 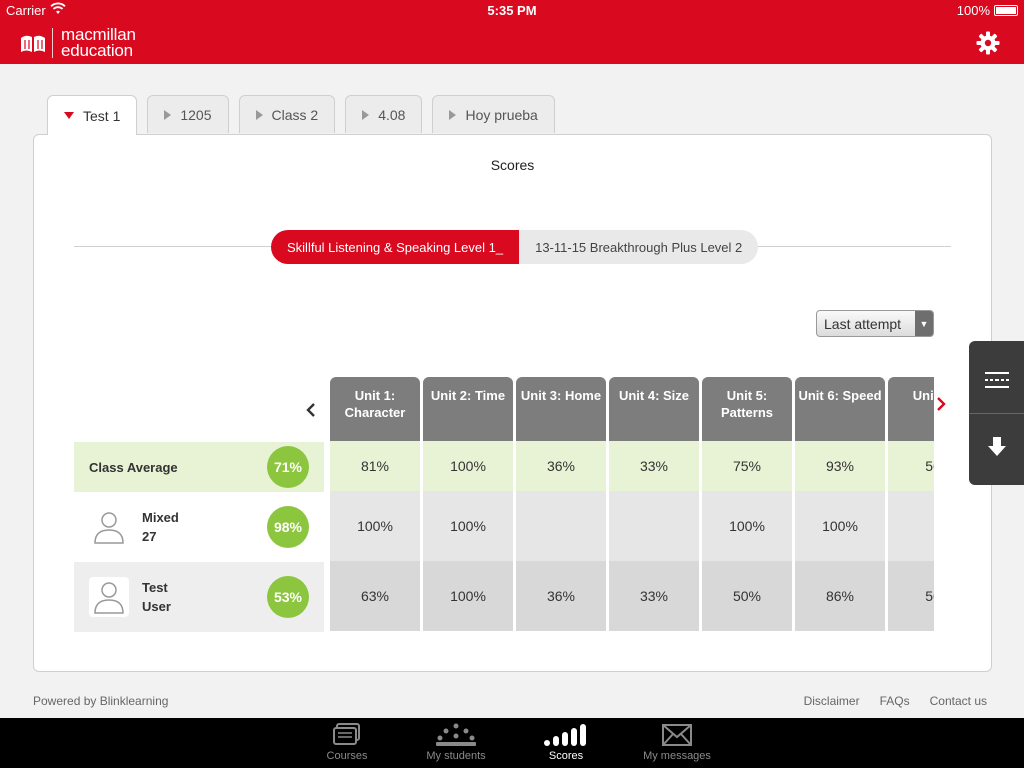 I want to click on tab-label: Class 2, so click(x=295, y=114).